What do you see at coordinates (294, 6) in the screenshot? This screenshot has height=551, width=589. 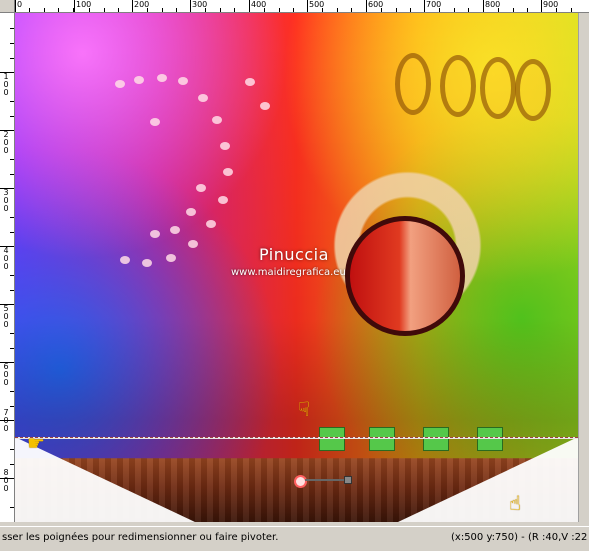 I see `horizontal-ruler: 0 100 200 300 400 500 600 700 800 900` at bounding box center [294, 6].